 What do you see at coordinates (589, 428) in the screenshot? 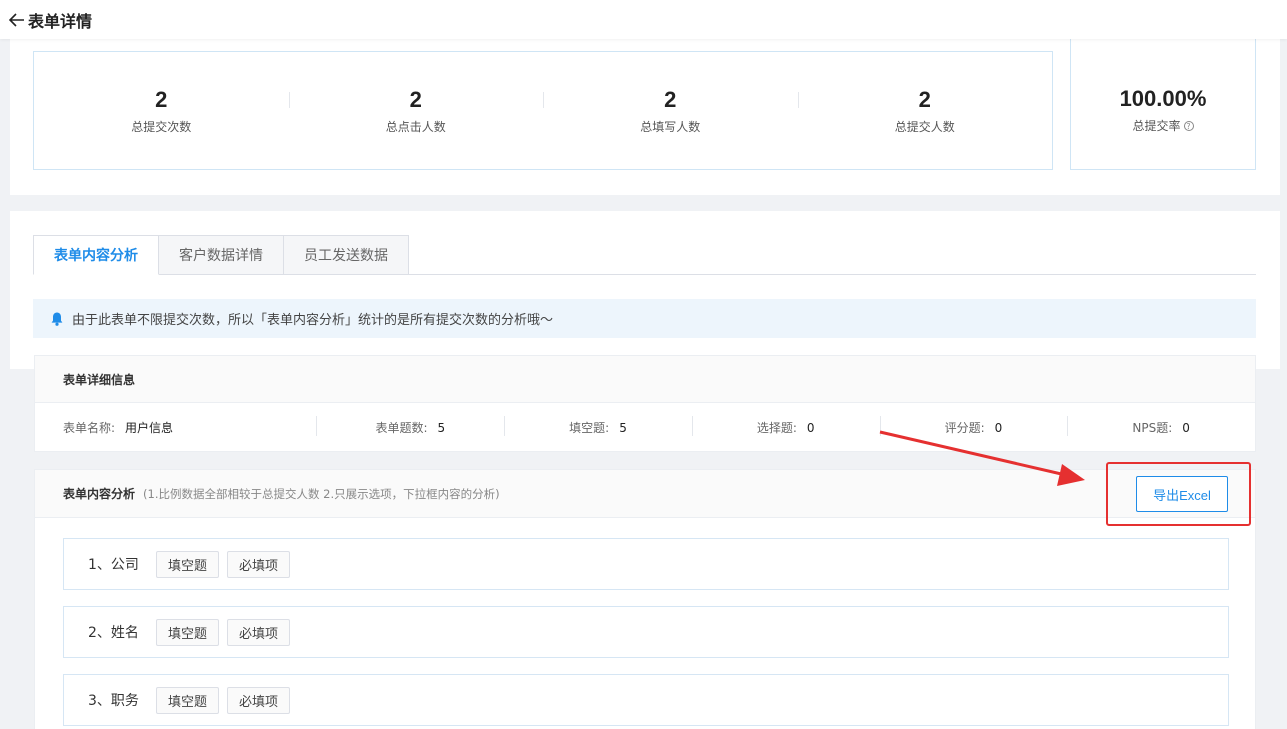
I see `field-label: 填空题:` at bounding box center [589, 428].